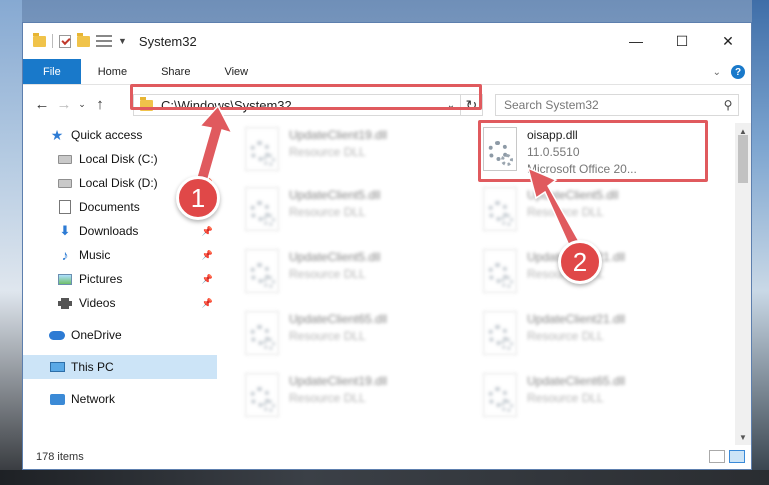 The height and width of the screenshot is (485, 769). I want to click on file-highlight, so click(593, 151).